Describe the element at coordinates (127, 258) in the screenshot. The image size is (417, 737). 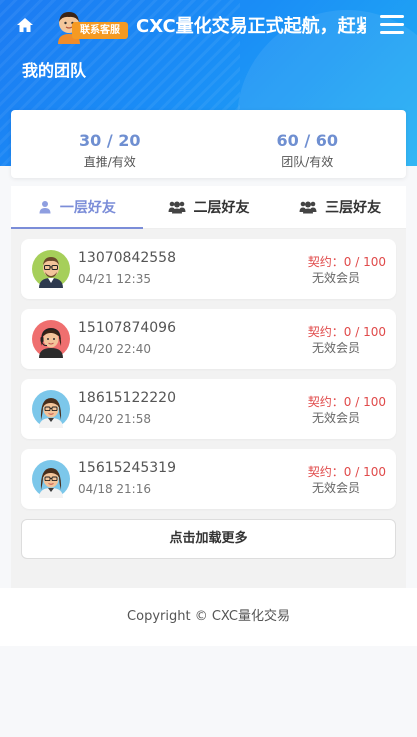
I see `member-phone: 13070842558` at that location.